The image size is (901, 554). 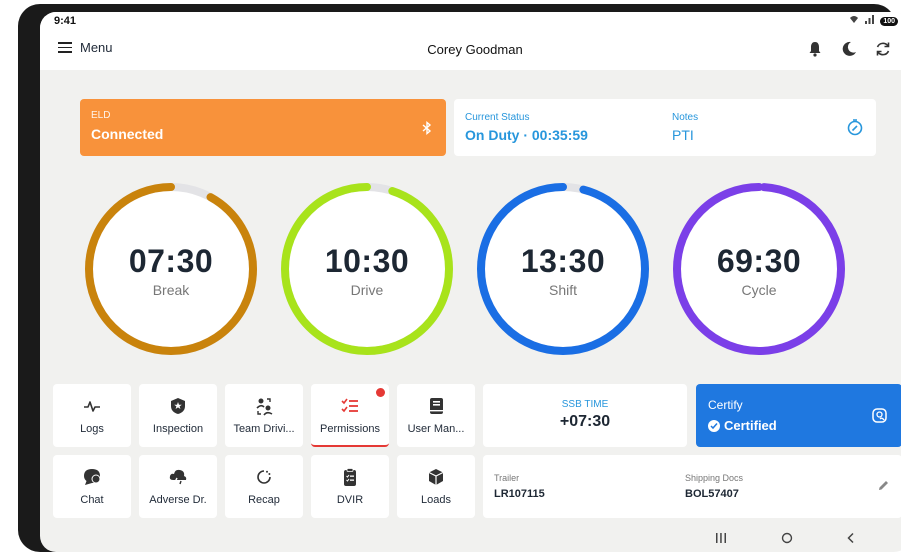 What do you see at coordinates (692, 486) in the screenshot?
I see `trailer-shipping-card: Trailer LR107115 Shipping Docs BOL57407` at bounding box center [692, 486].